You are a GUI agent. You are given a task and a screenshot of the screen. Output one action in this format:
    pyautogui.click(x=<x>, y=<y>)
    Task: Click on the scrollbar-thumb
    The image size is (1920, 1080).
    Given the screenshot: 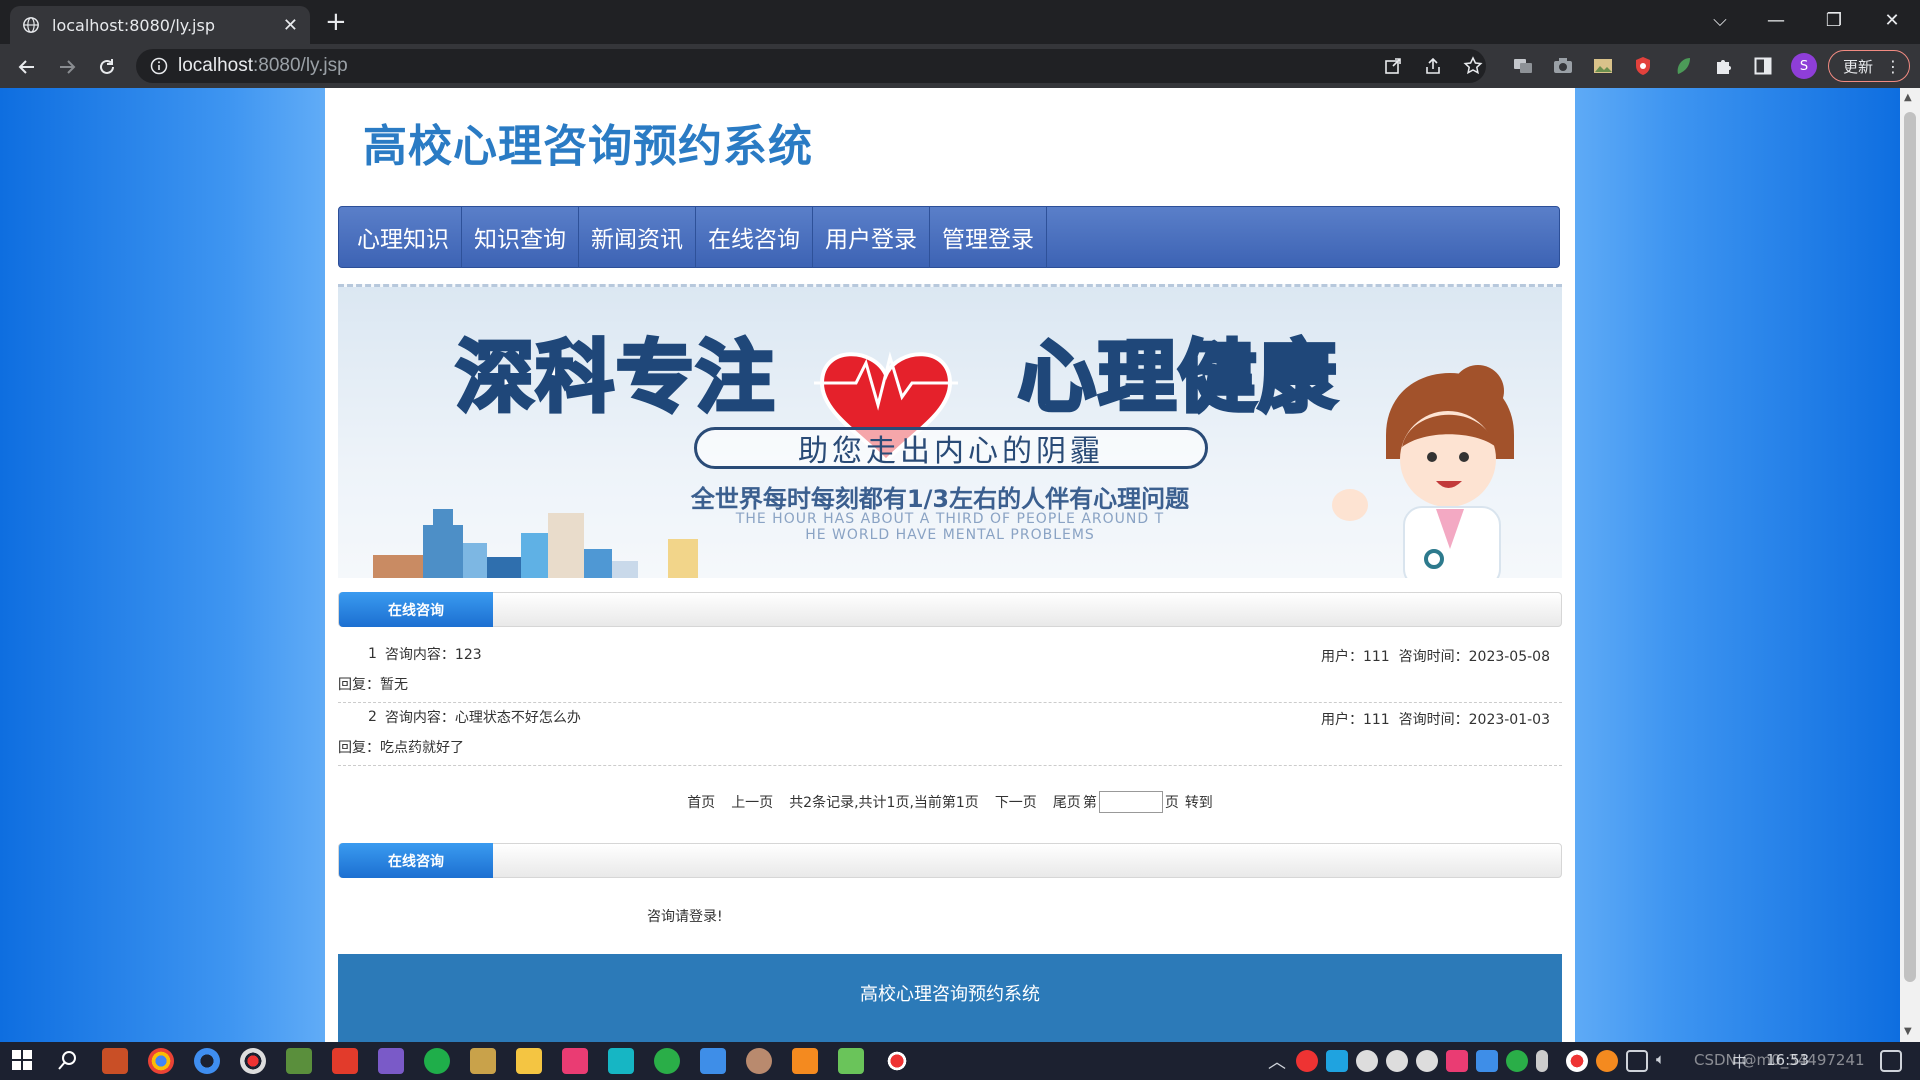 What is the action you would take?
    pyautogui.click(x=1910, y=547)
    